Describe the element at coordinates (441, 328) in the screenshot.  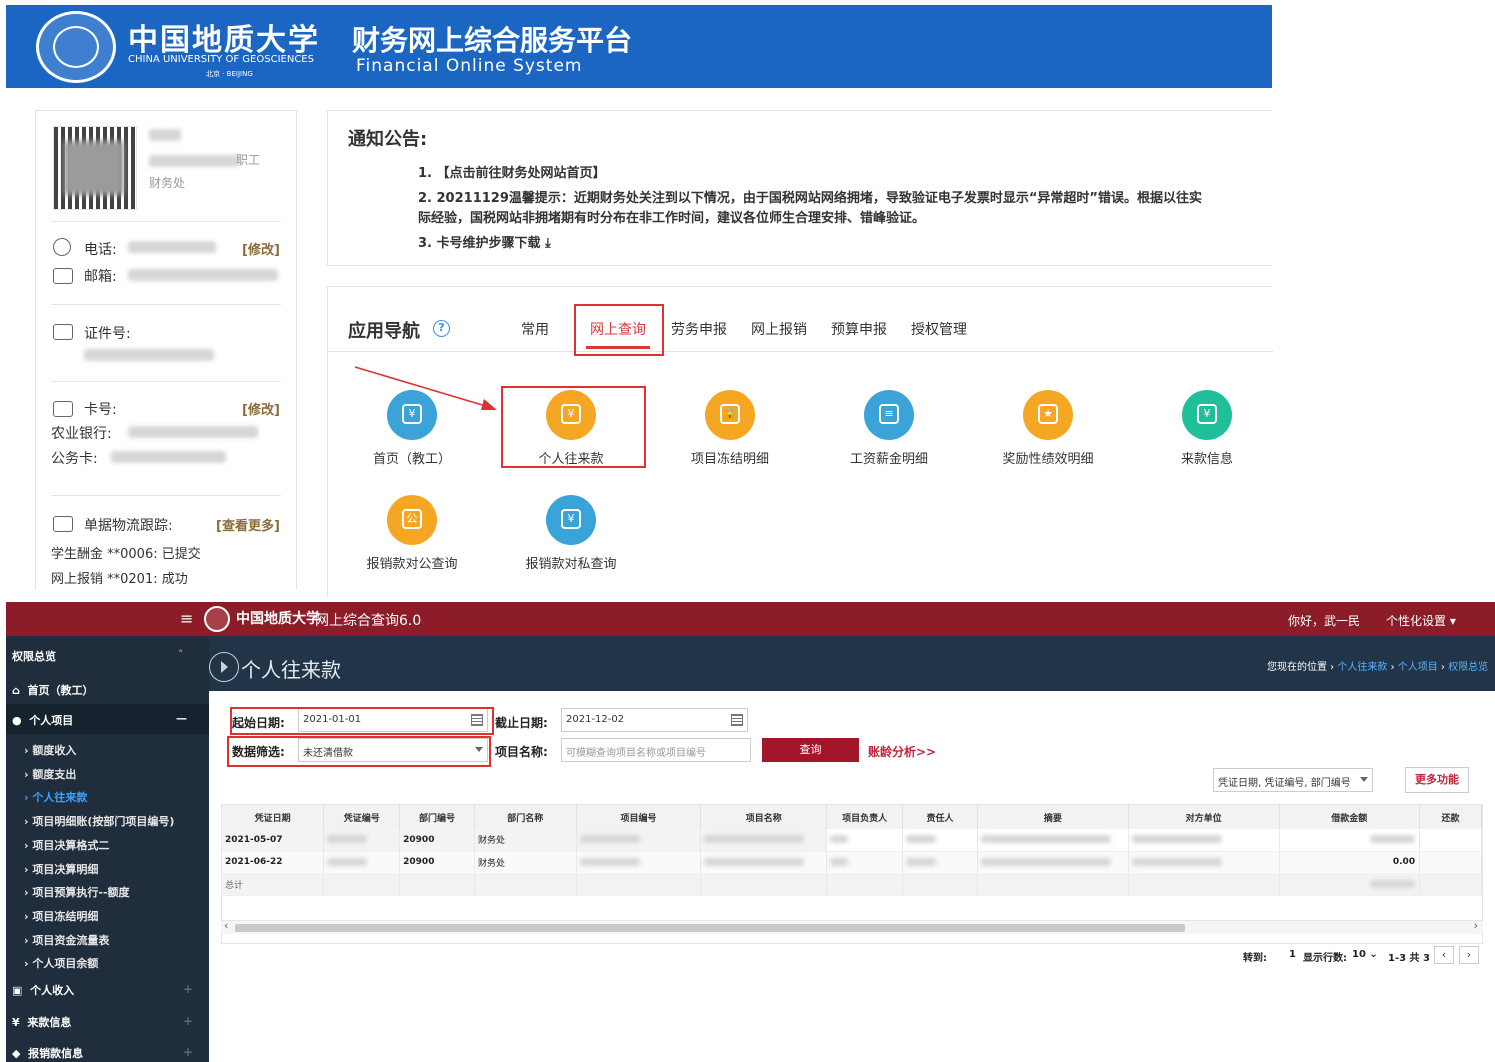
I see `question-circle-icon: ?` at that location.